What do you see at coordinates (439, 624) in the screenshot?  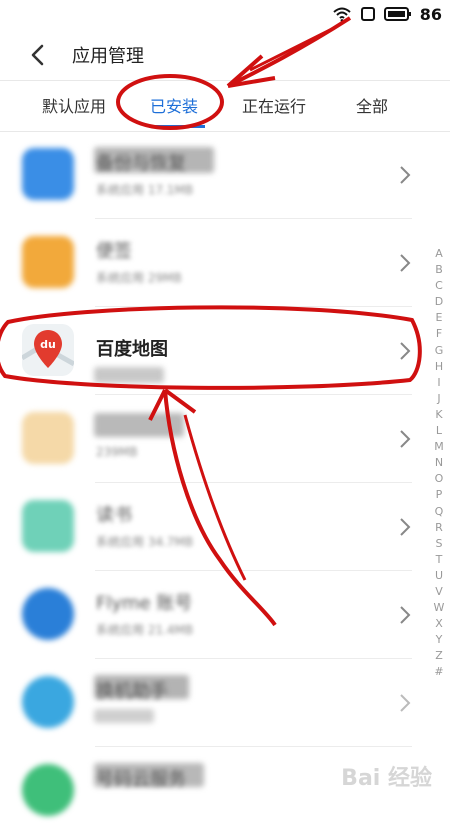 I see `alphabet-index-letter: X` at bounding box center [439, 624].